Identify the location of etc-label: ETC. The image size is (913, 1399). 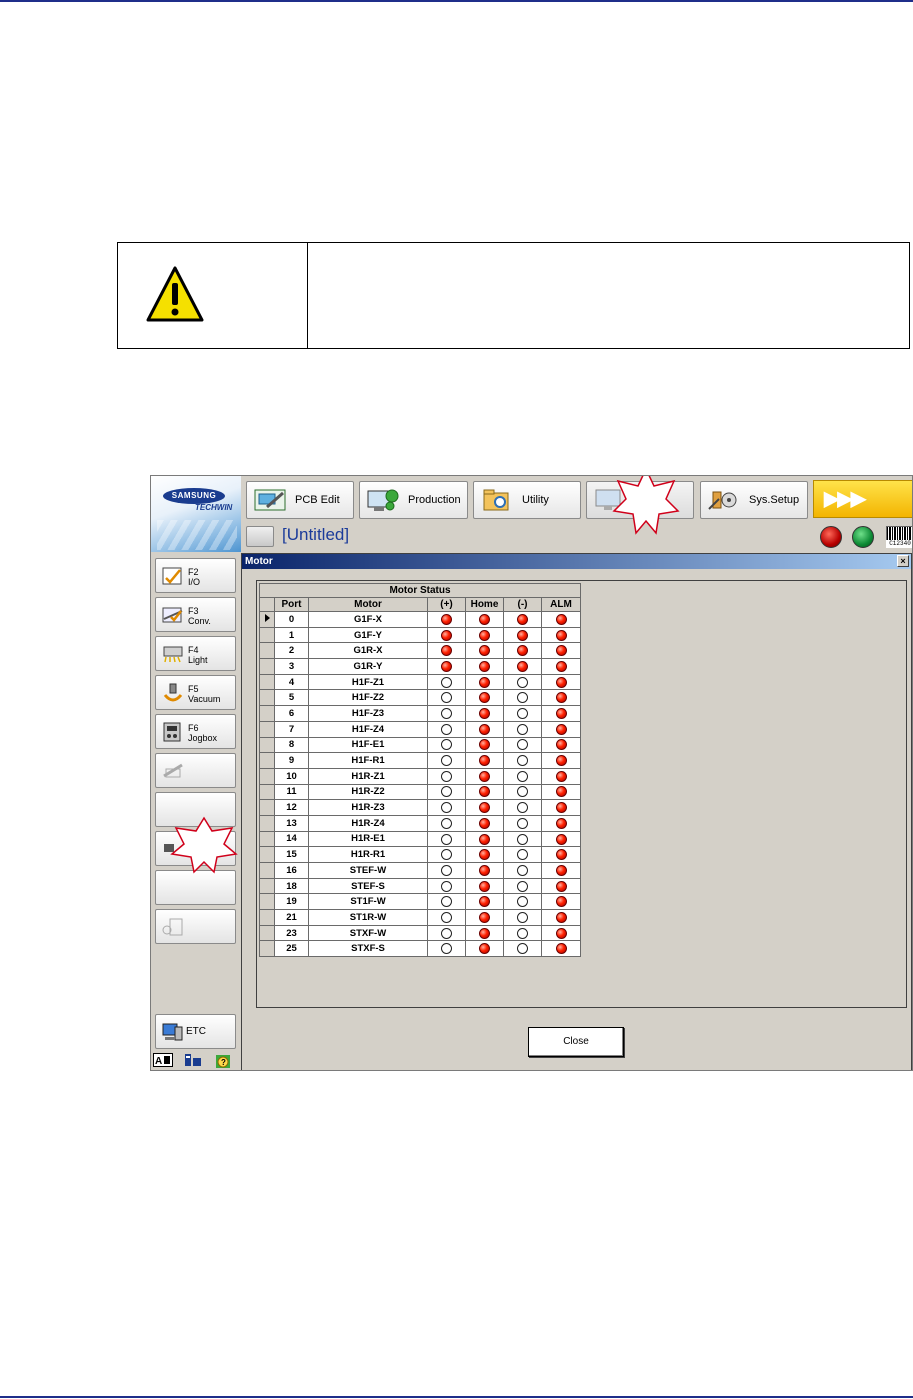
(196, 1031).